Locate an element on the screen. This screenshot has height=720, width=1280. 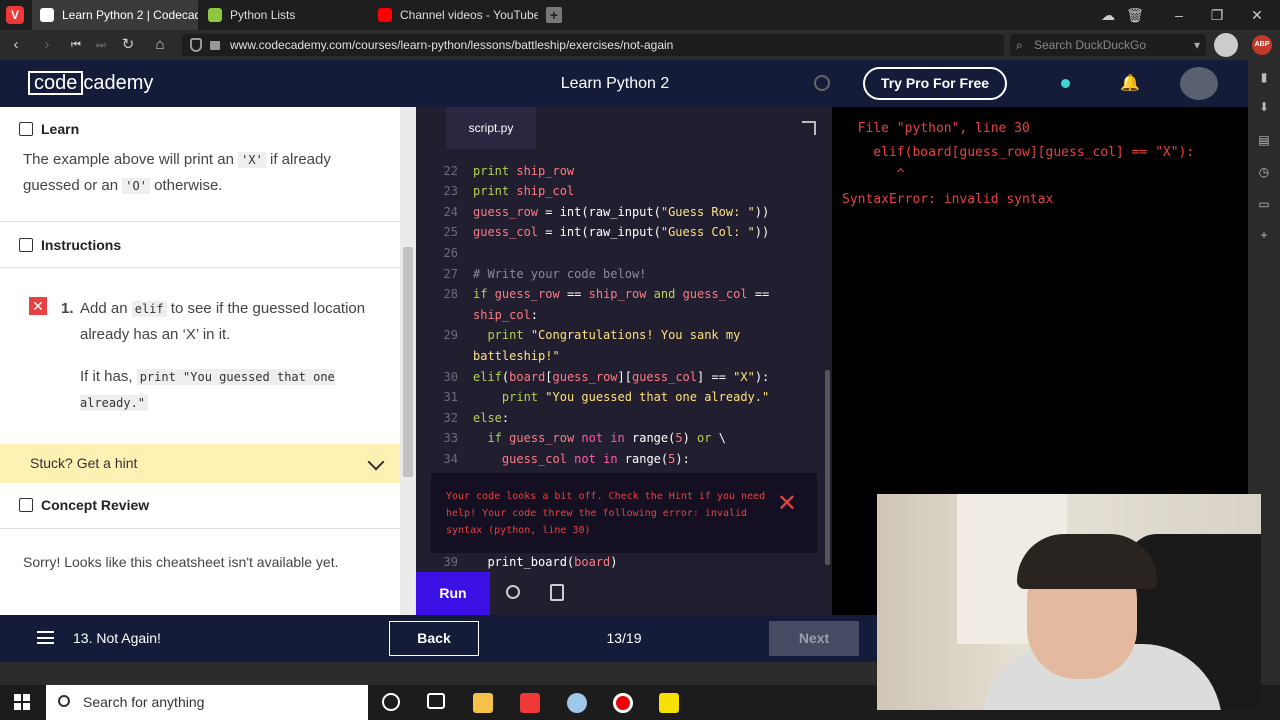
run-button: Run is located at coordinates (453, 593).